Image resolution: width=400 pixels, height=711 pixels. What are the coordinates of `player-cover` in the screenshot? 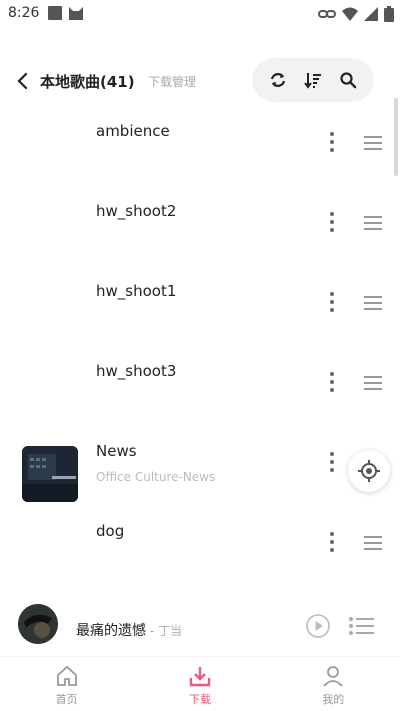 It's located at (38, 624).